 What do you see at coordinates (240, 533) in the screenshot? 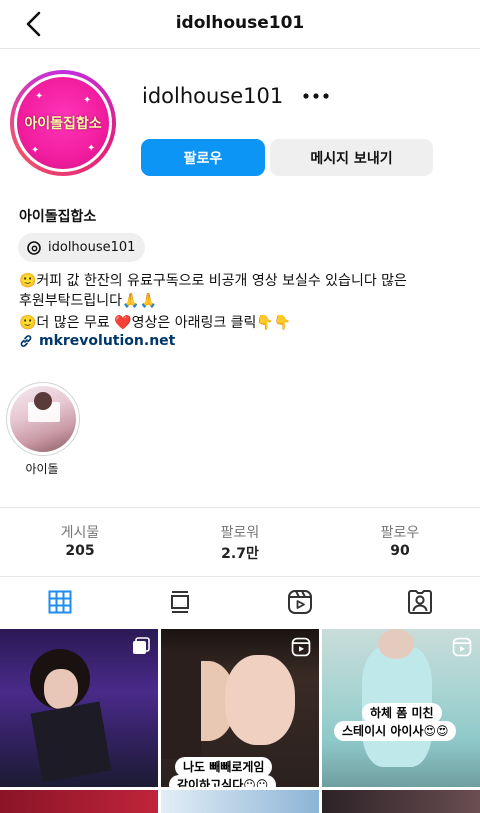
I see `stat-label: 팔로워` at bounding box center [240, 533].